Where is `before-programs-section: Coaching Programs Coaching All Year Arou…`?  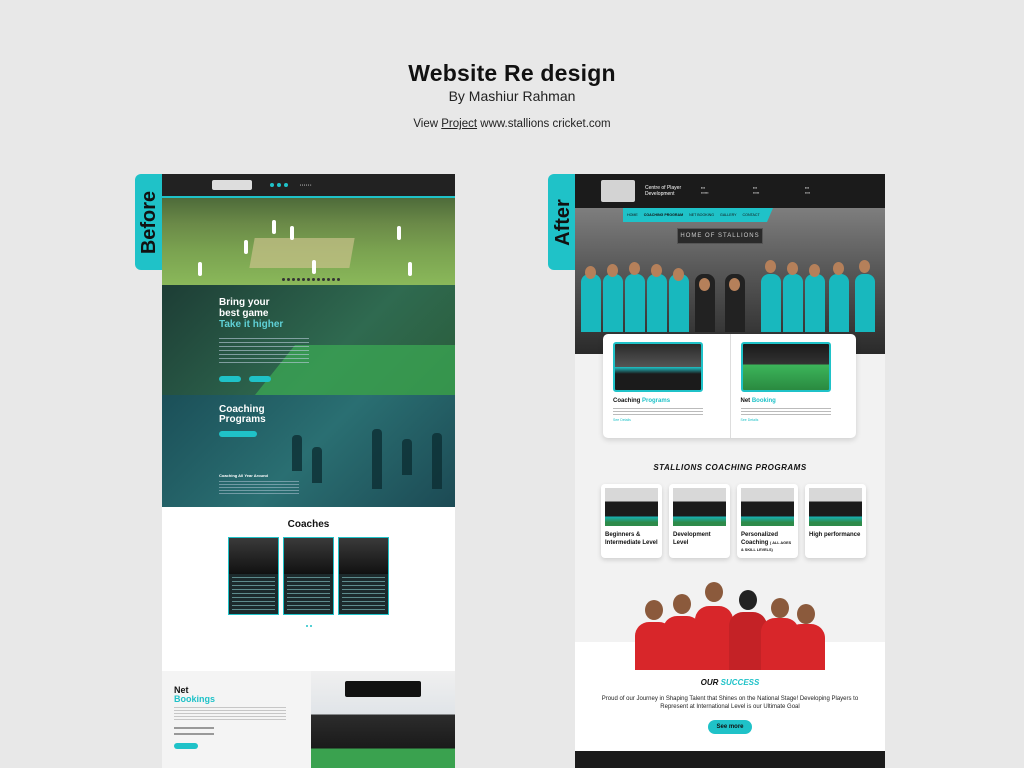
before-programs-section: Coaching Programs Coaching All Year Arou… is located at coordinates (308, 451).